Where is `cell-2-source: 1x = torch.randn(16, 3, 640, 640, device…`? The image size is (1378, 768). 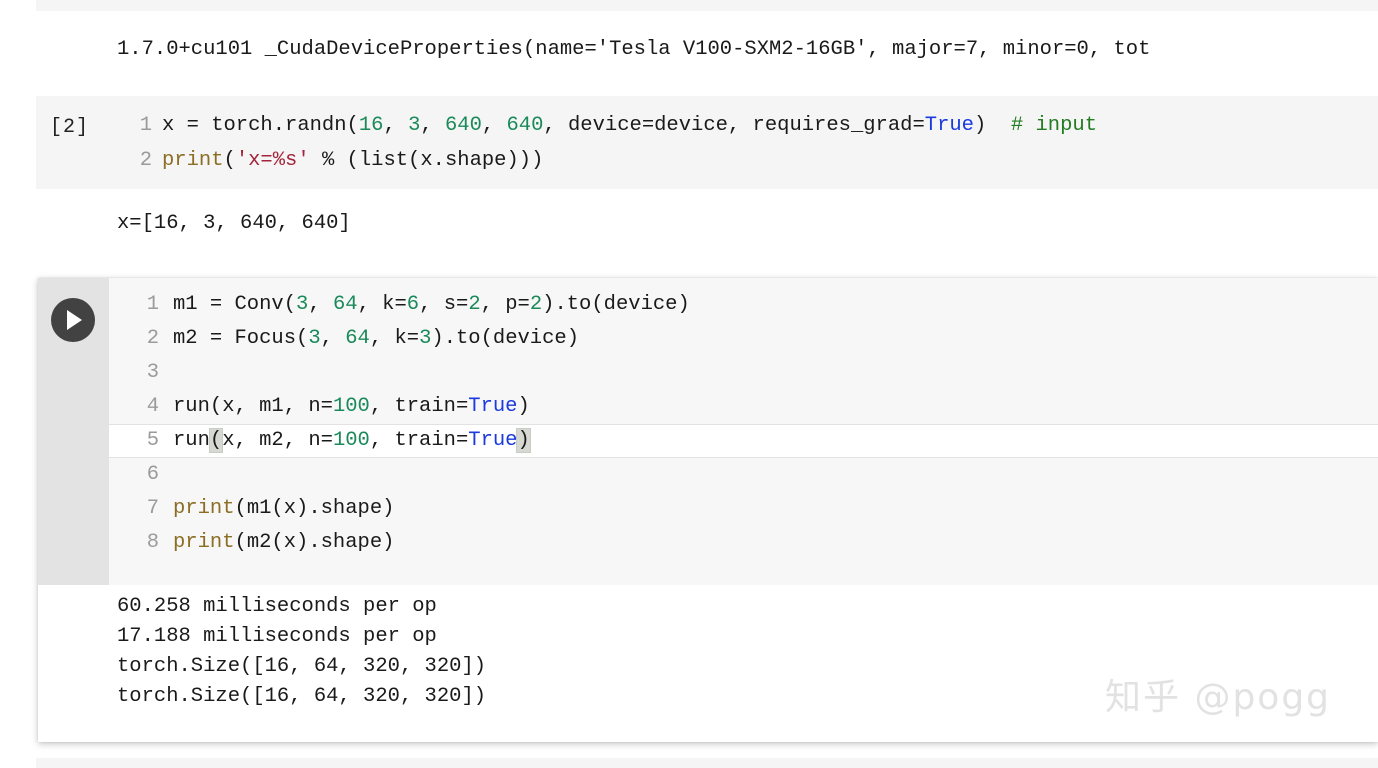 cell-2-source: 1x = torch.randn(16, 3, 640, 640, device… is located at coordinates (755, 143).